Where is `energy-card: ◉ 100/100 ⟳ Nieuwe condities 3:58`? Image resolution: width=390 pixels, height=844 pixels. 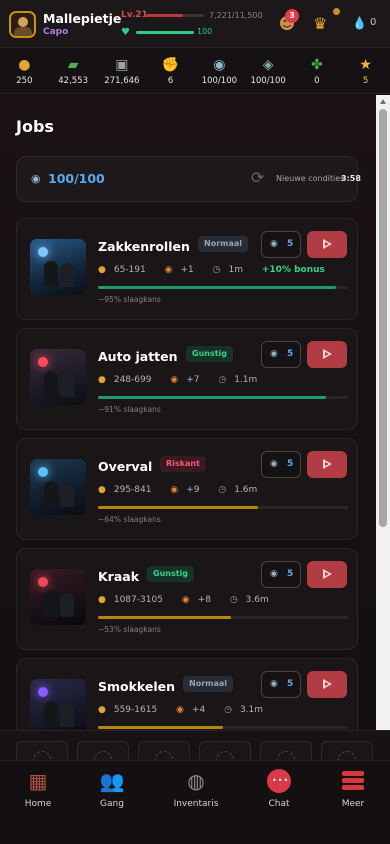 energy-card: ◉ 100/100 ⟳ Nieuwe condities 3:58 is located at coordinates (188, 179).